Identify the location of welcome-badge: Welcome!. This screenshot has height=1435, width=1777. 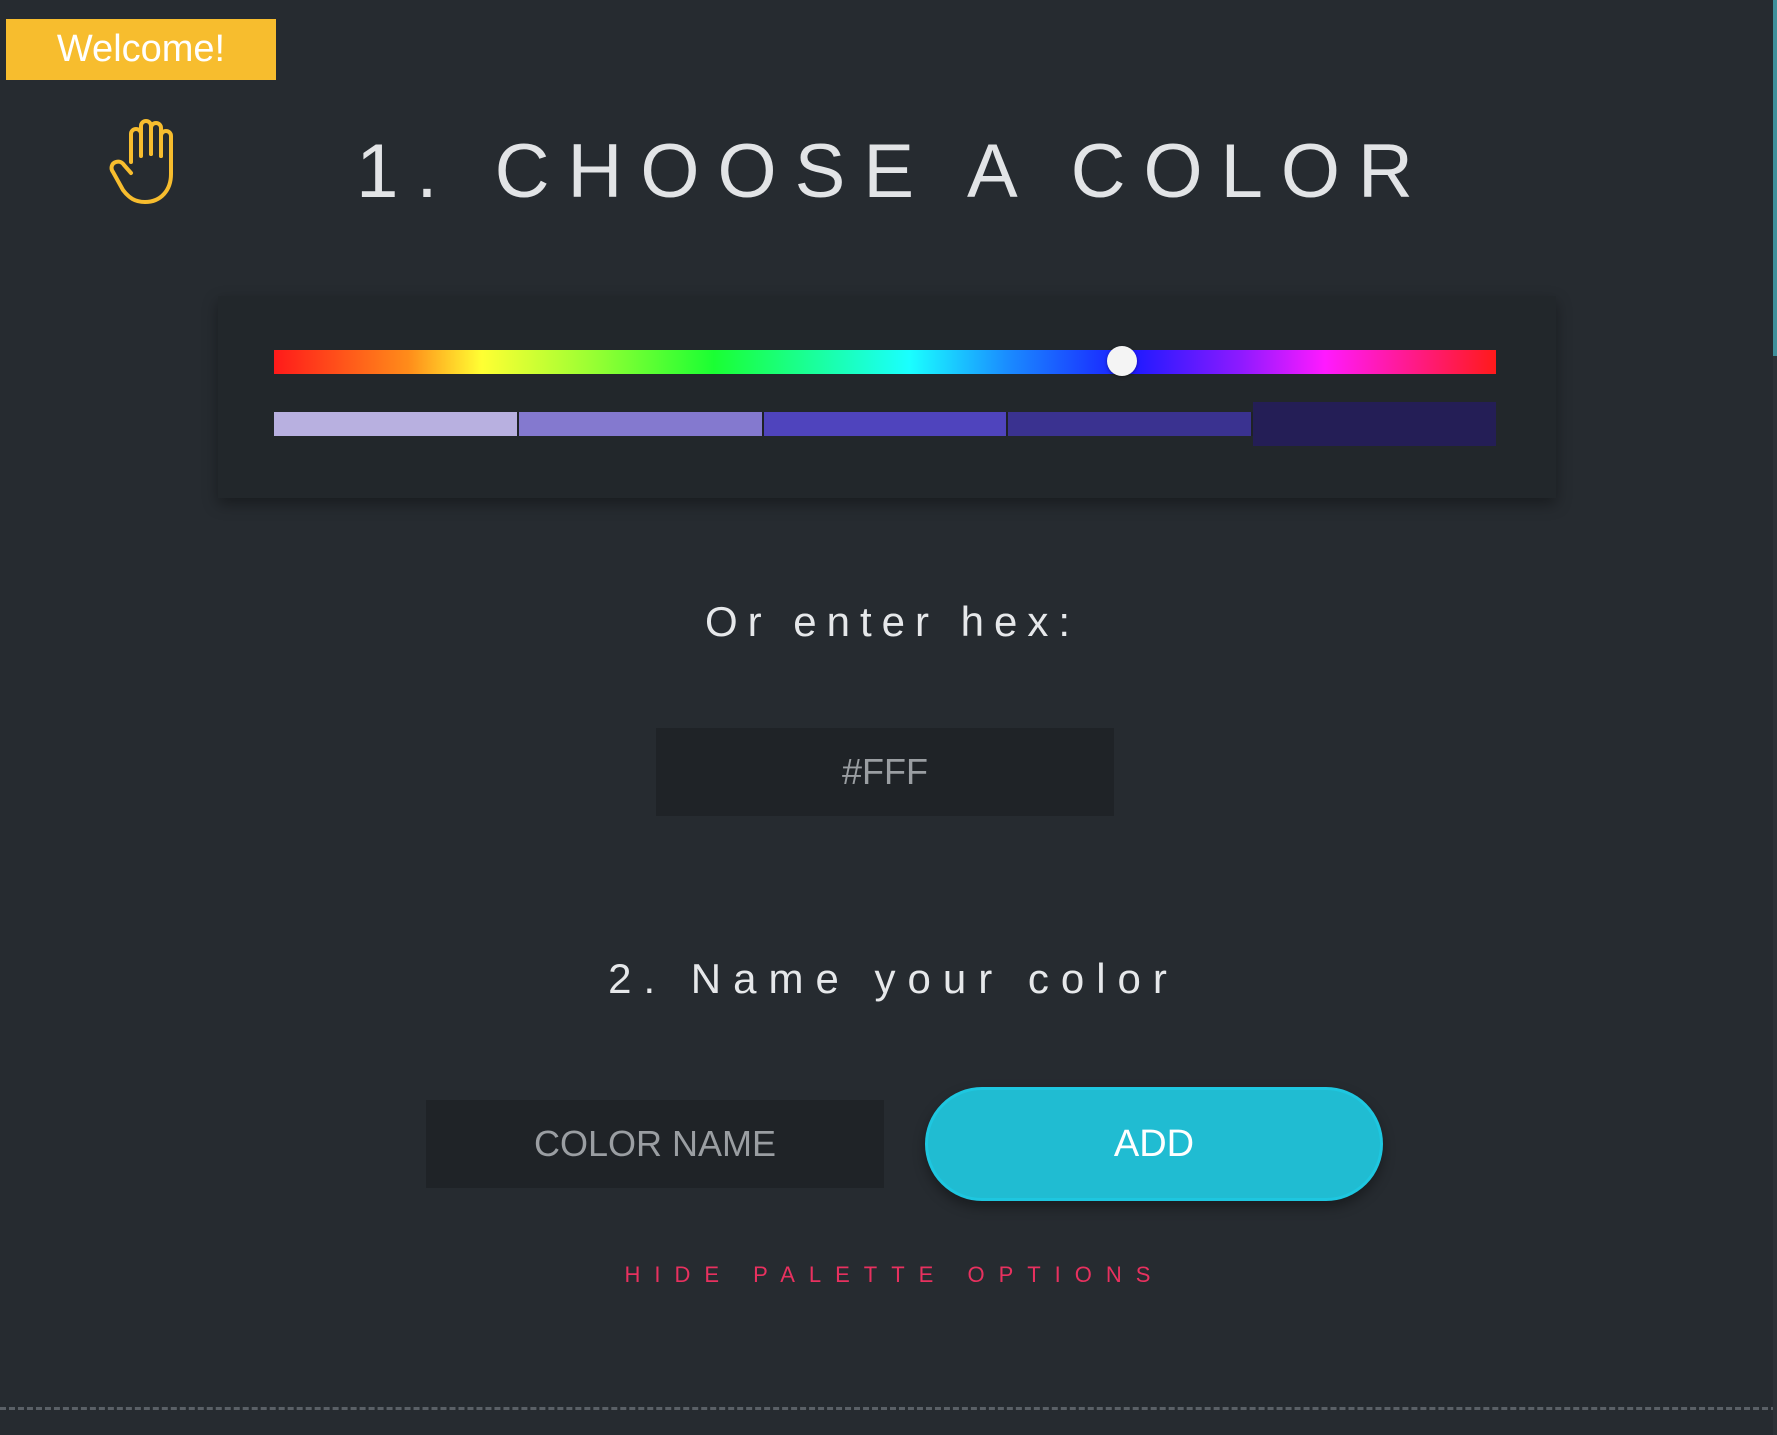
(141, 49).